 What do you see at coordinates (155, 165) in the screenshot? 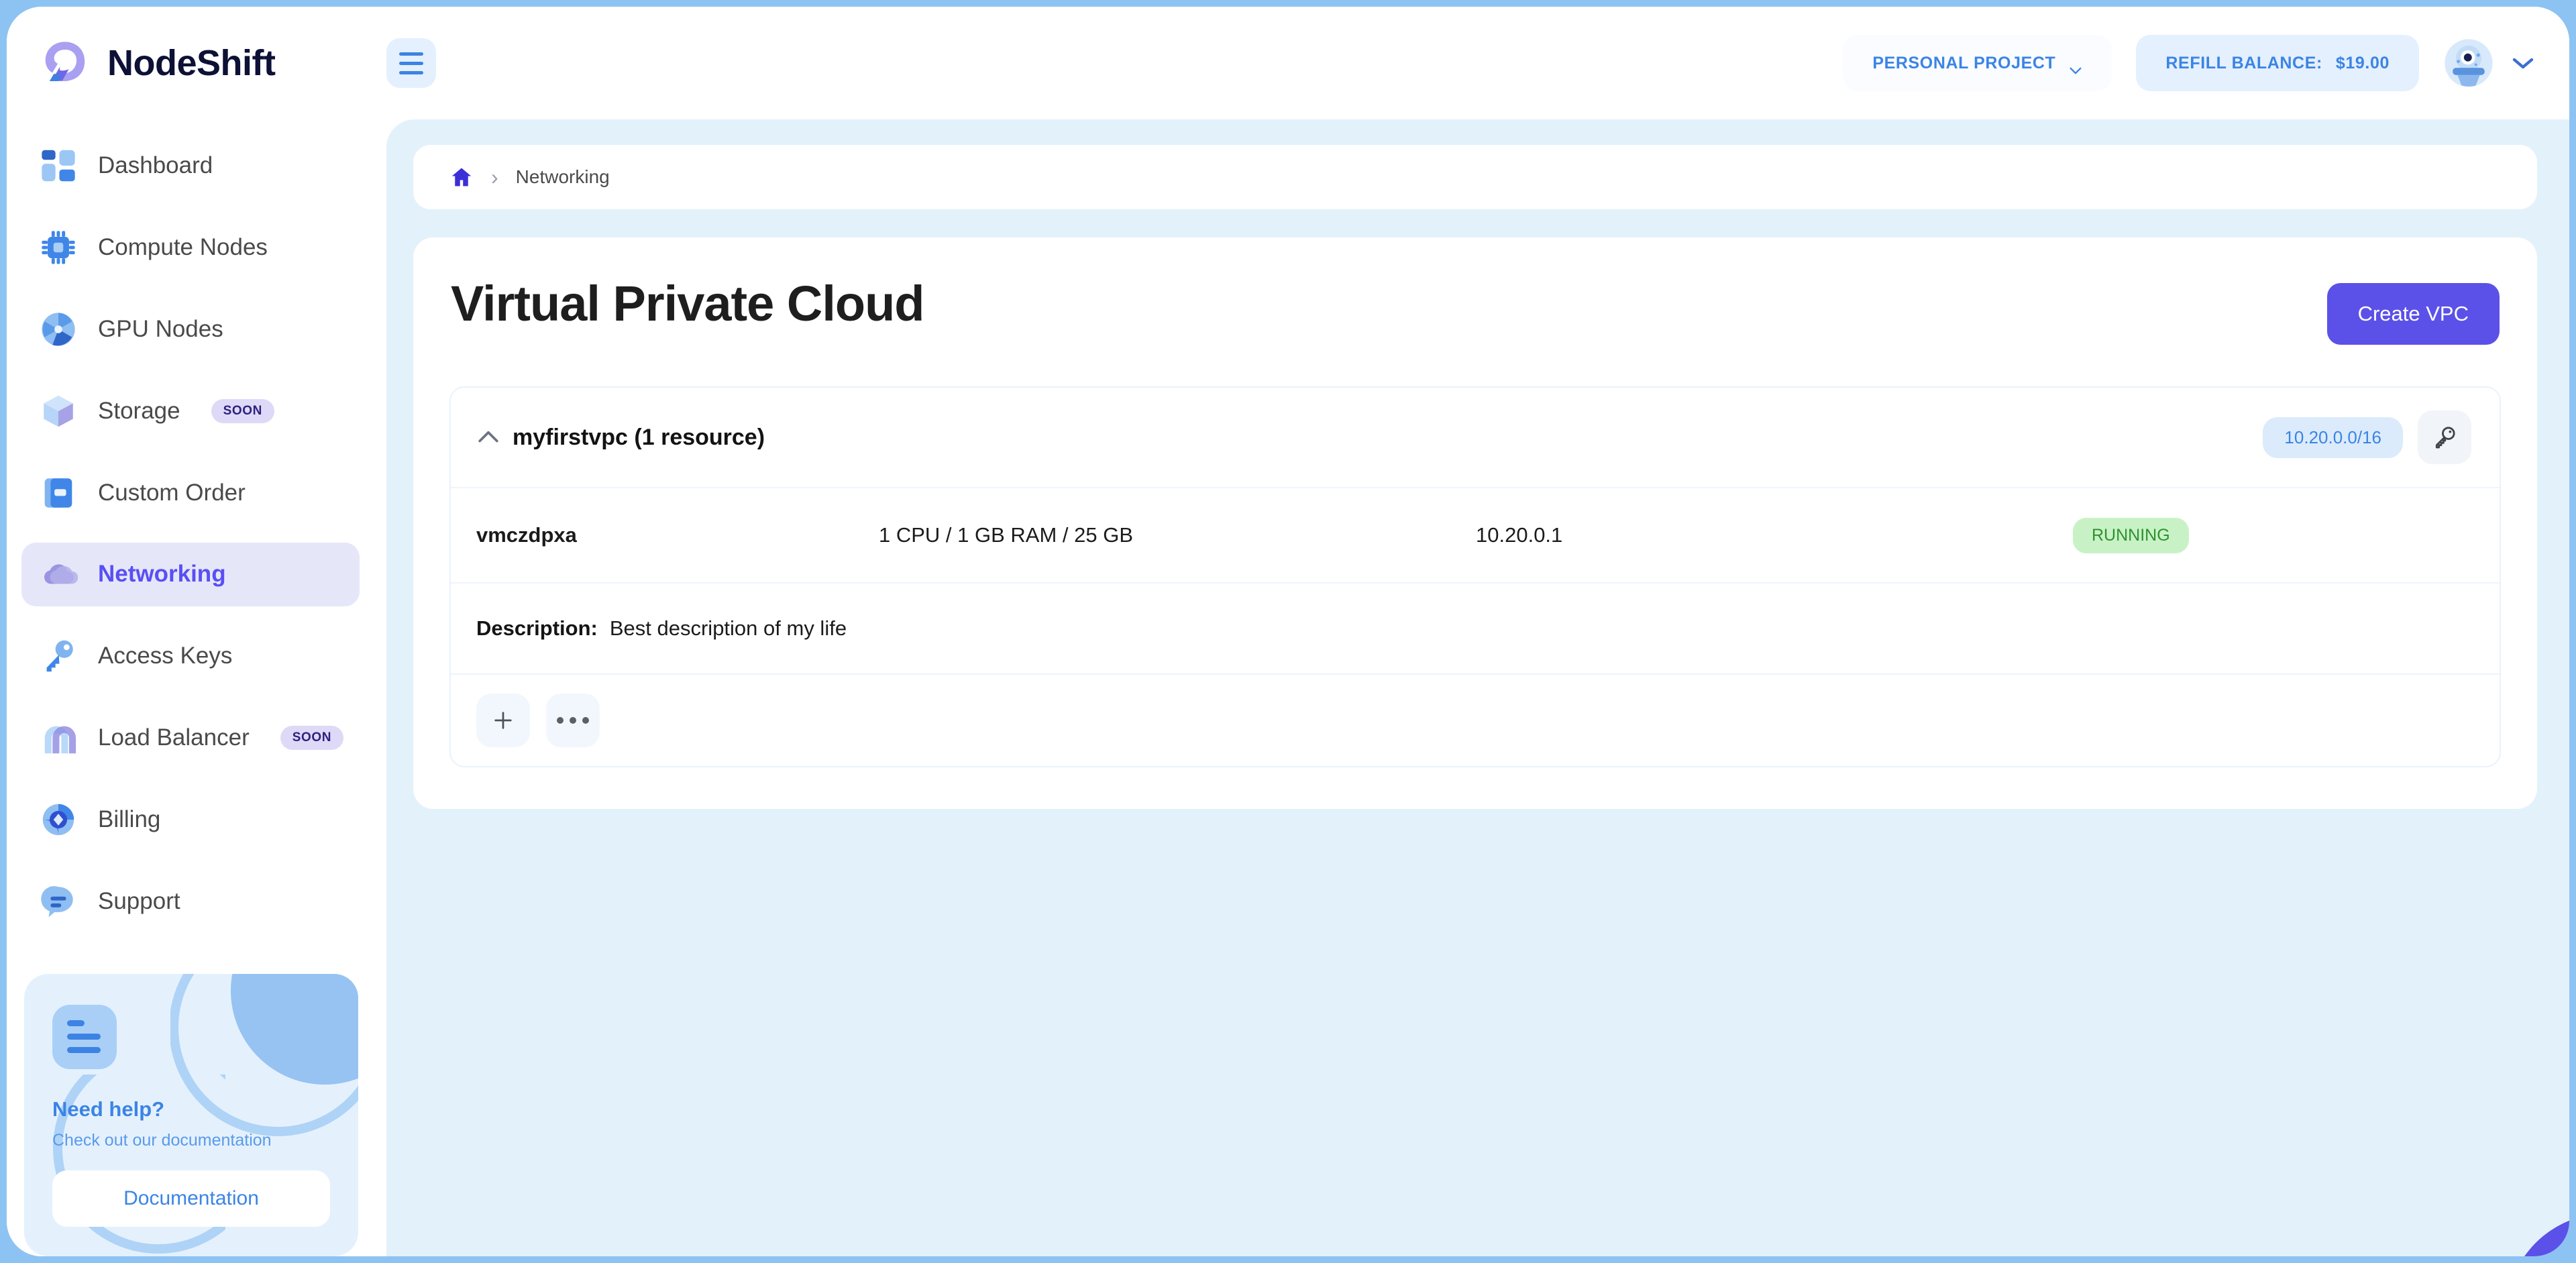
I see `sidebar-item-label: Dashboard` at bounding box center [155, 165].